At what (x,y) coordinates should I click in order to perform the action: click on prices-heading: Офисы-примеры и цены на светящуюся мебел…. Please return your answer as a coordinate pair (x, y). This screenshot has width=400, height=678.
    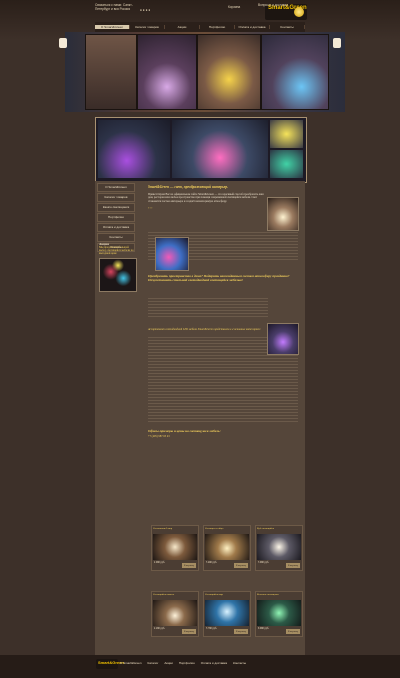
    Looking at the image, I should click on (184, 431).